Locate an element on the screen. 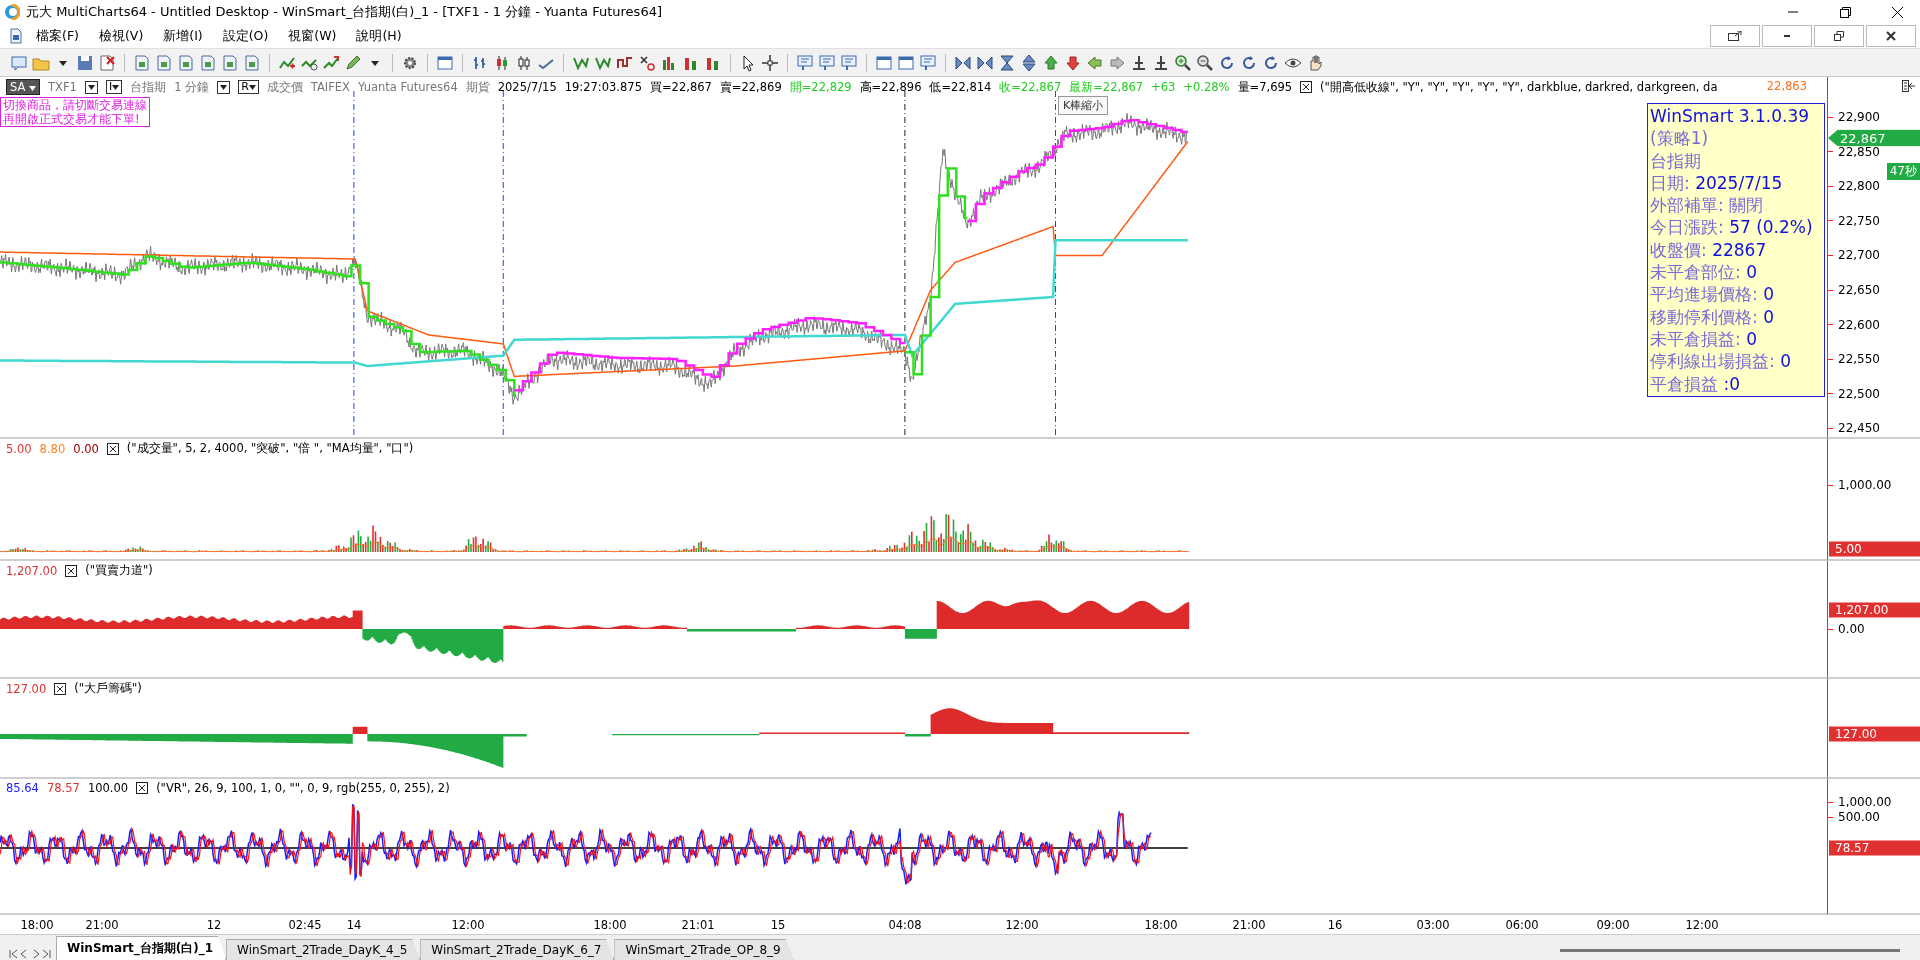  indicator-value: 5.00 is located at coordinates (19, 448).